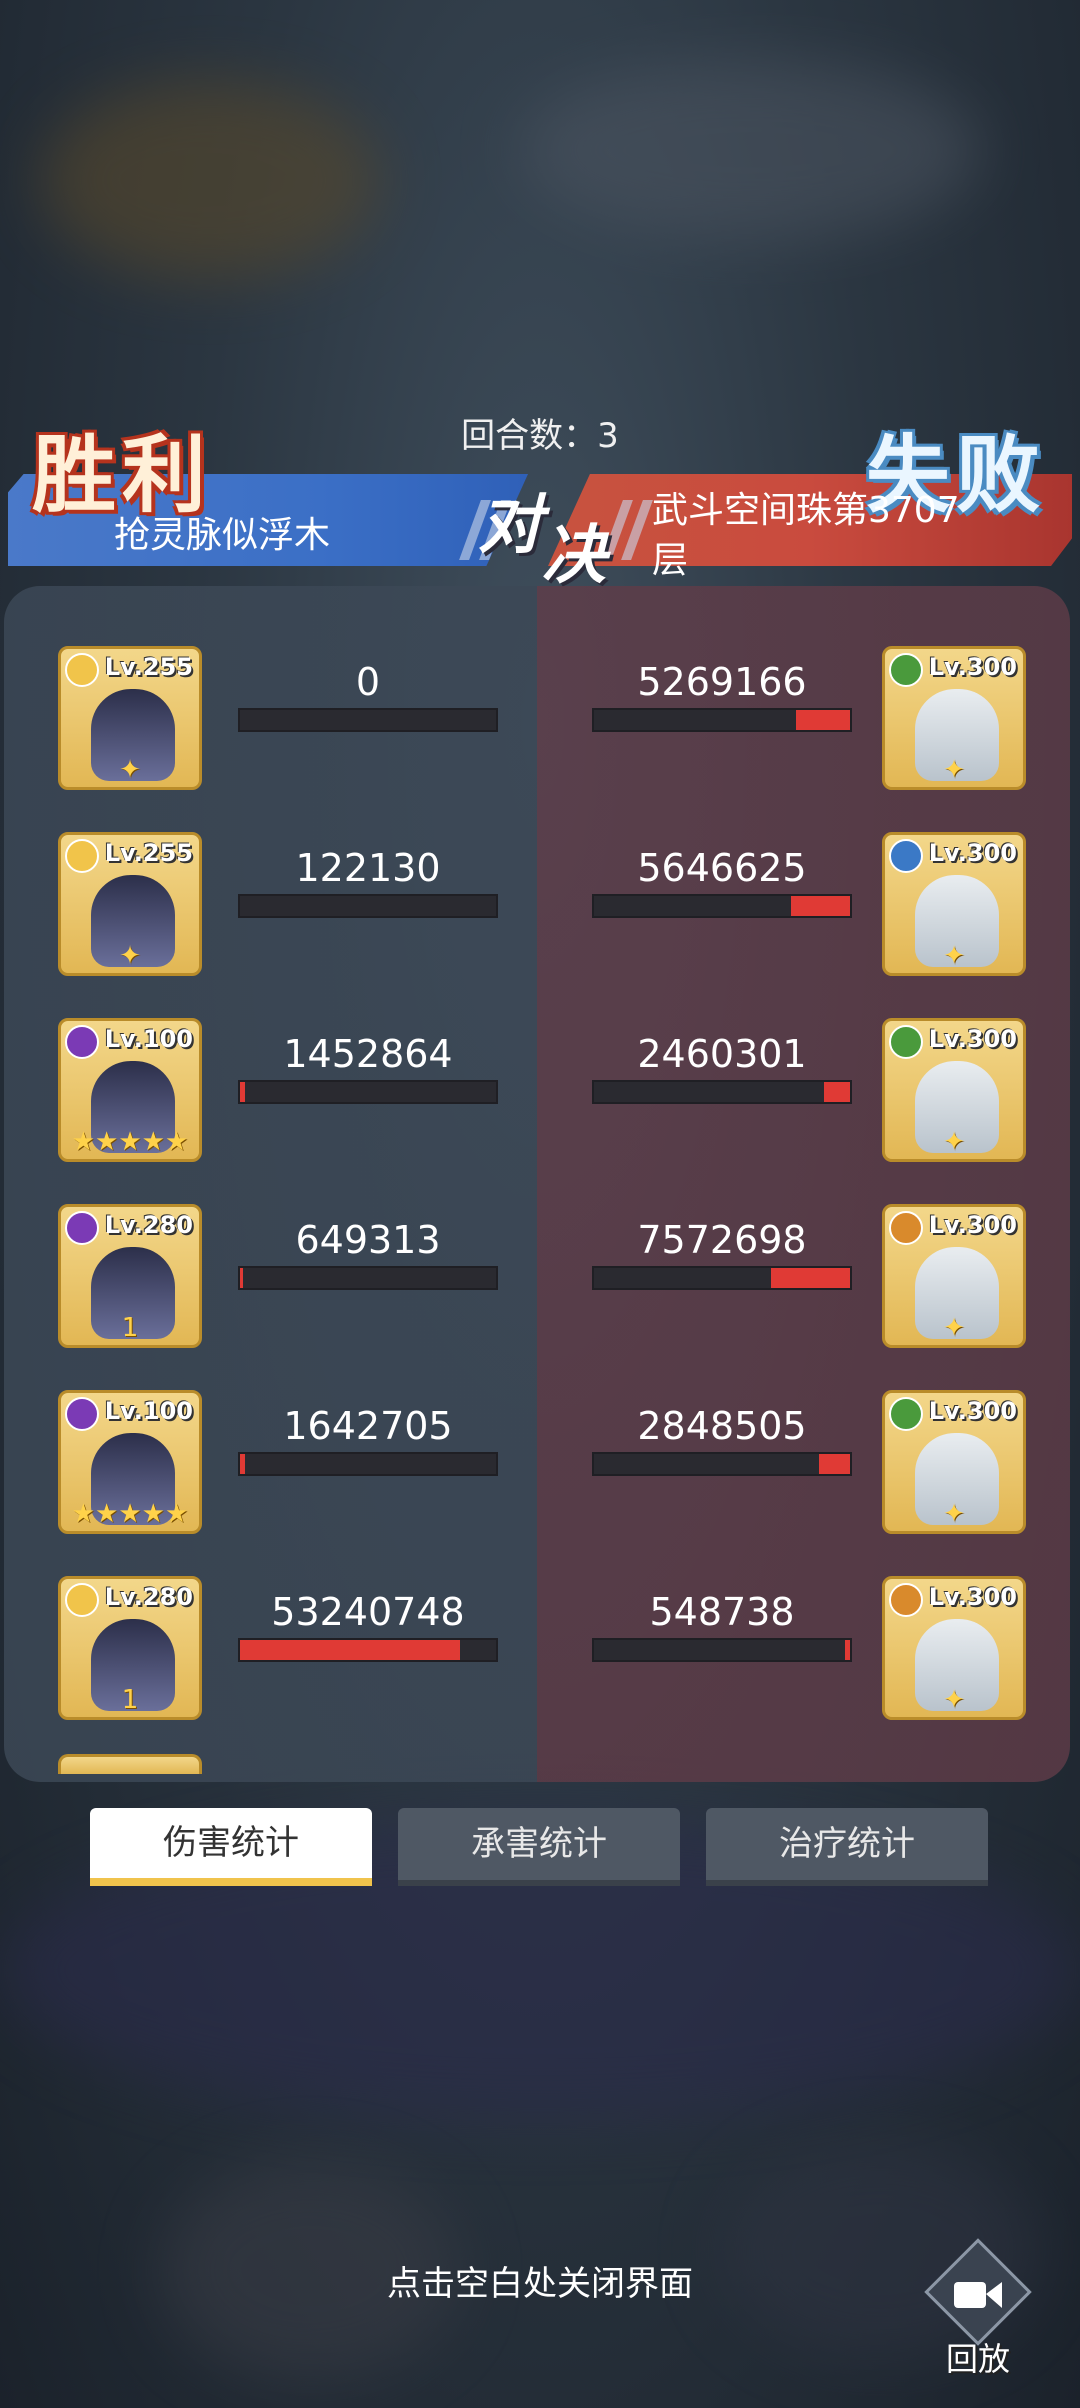 This screenshot has height=2408, width=1080. Describe the element at coordinates (537, 1284) in the screenshot. I see `stat-row: Lv.280 1 649313 Lv.300 ✦ 7572698` at that location.